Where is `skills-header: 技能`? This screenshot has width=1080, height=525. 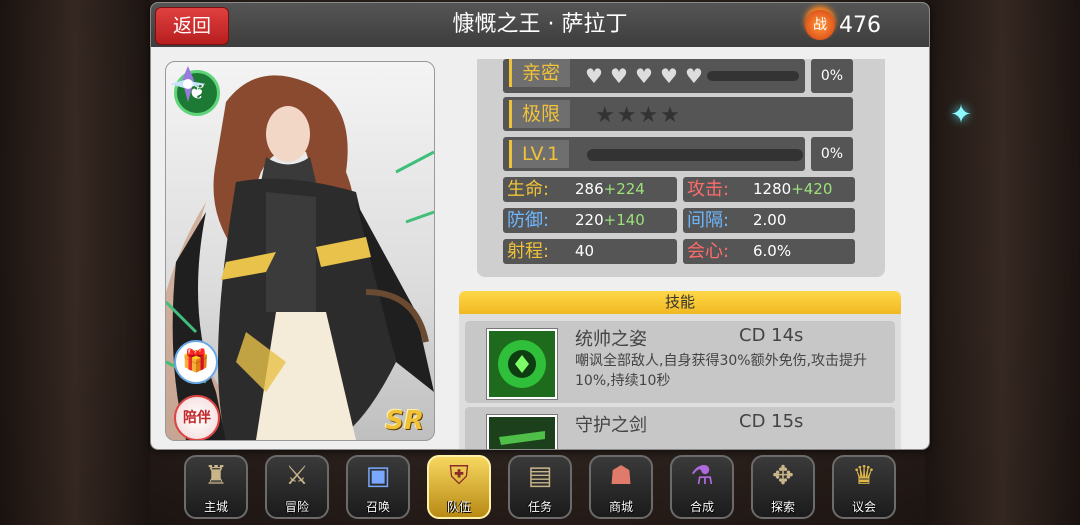 skills-header: 技能 is located at coordinates (680, 302).